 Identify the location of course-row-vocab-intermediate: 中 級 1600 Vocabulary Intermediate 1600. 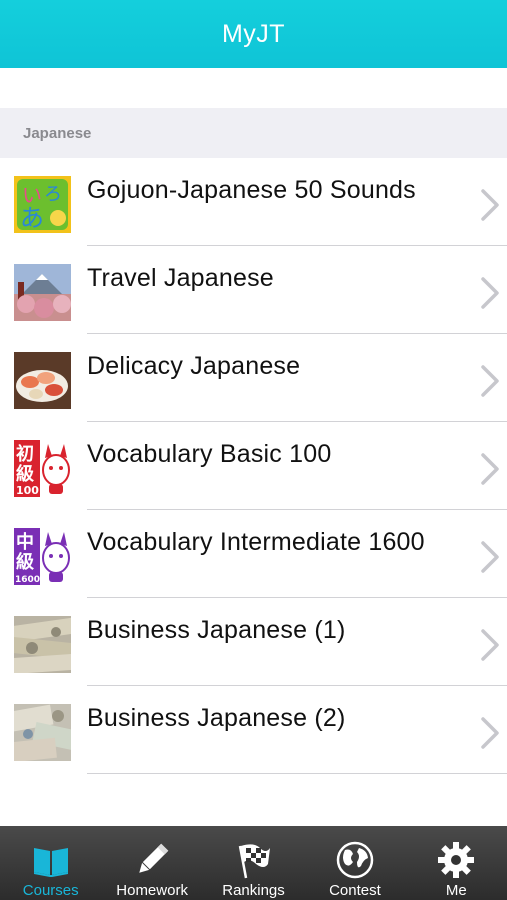
(253, 554).